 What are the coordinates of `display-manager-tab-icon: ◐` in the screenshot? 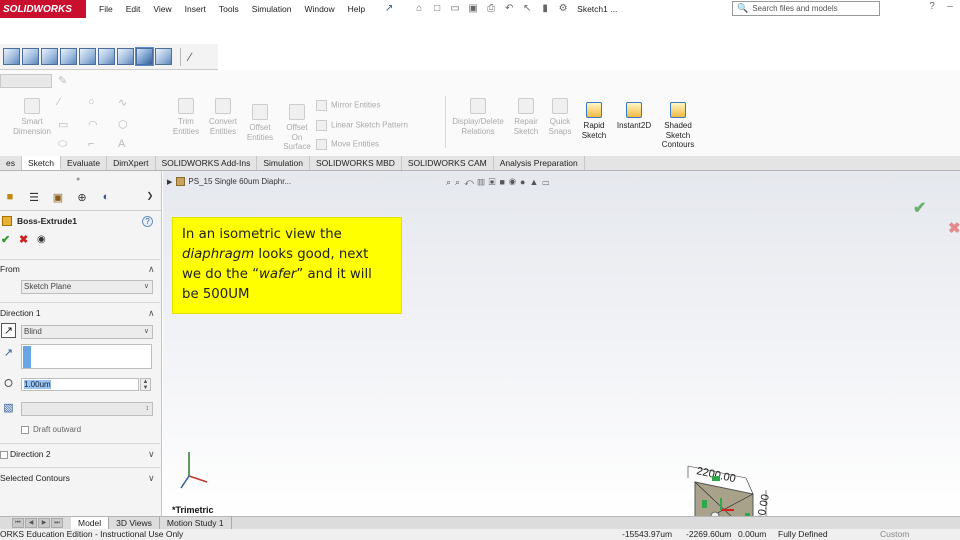 It's located at (106, 199).